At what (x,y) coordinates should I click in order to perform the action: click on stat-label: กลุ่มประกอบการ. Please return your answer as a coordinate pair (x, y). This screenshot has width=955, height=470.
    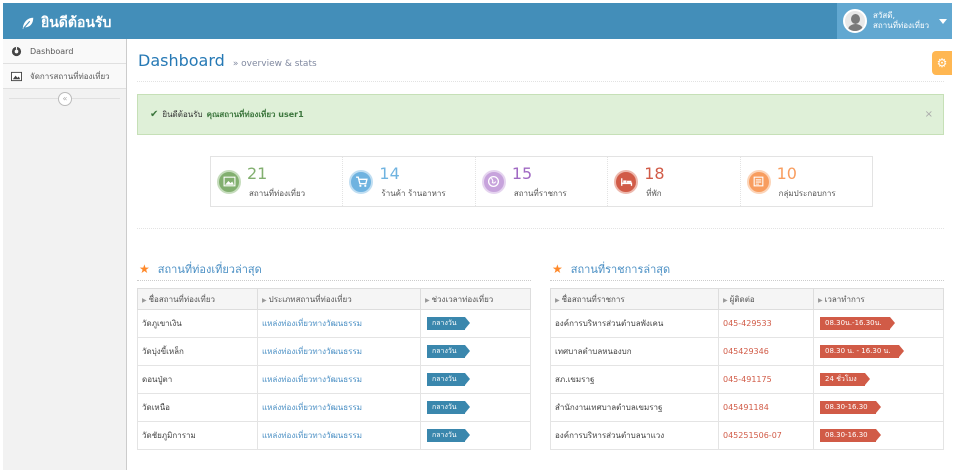
    Looking at the image, I should click on (807, 193).